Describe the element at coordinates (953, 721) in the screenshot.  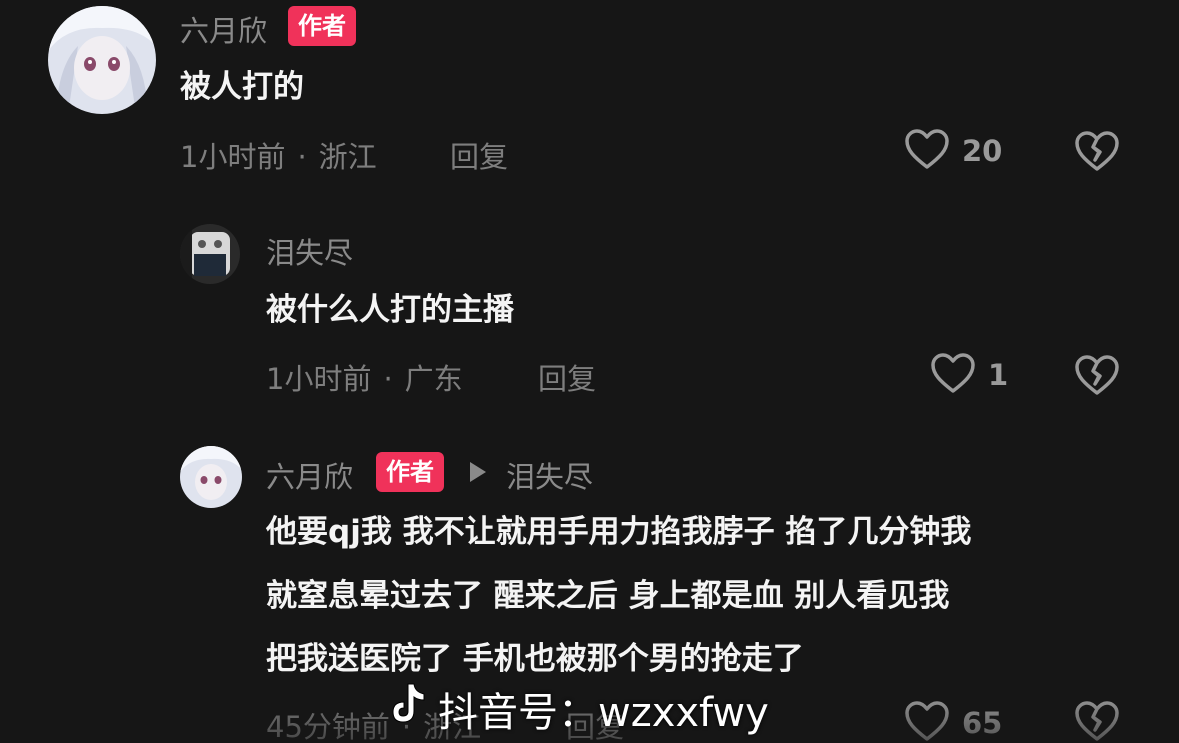
I see `like-button: 65` at that location.